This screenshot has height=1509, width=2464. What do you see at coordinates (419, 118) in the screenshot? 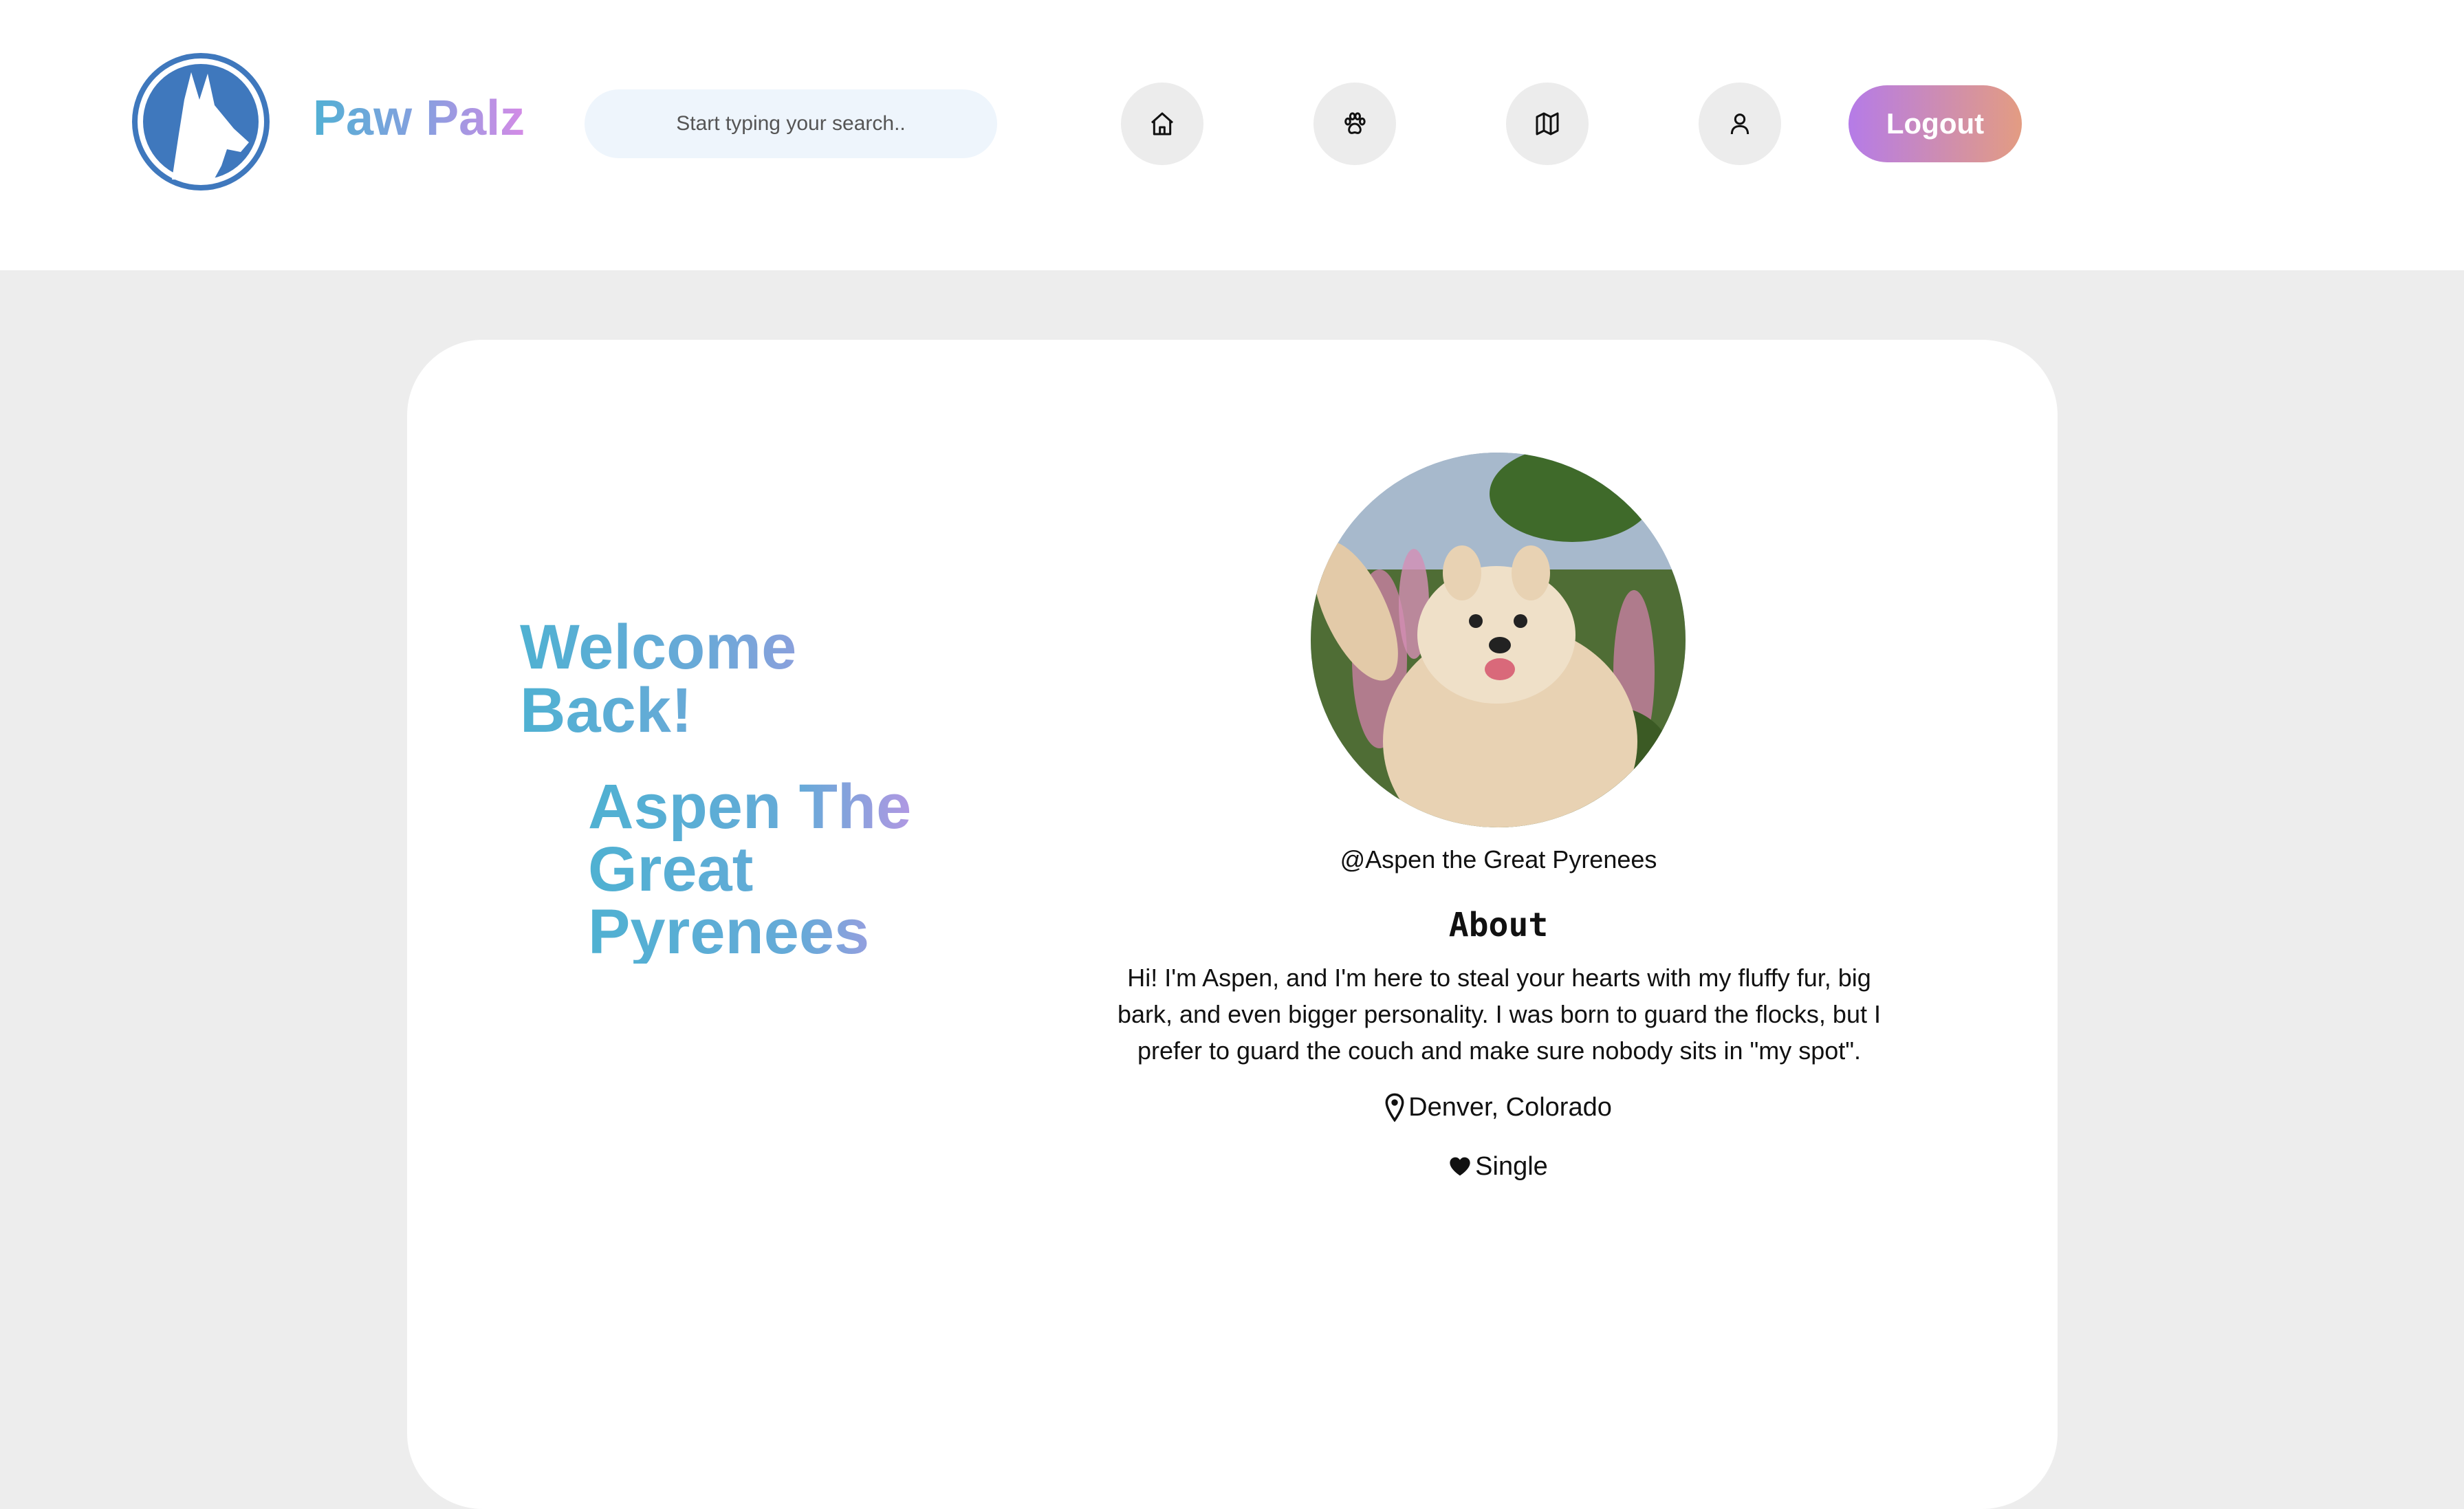
I see `brand-name: Paw Palz` at bounding box center [419, 118].